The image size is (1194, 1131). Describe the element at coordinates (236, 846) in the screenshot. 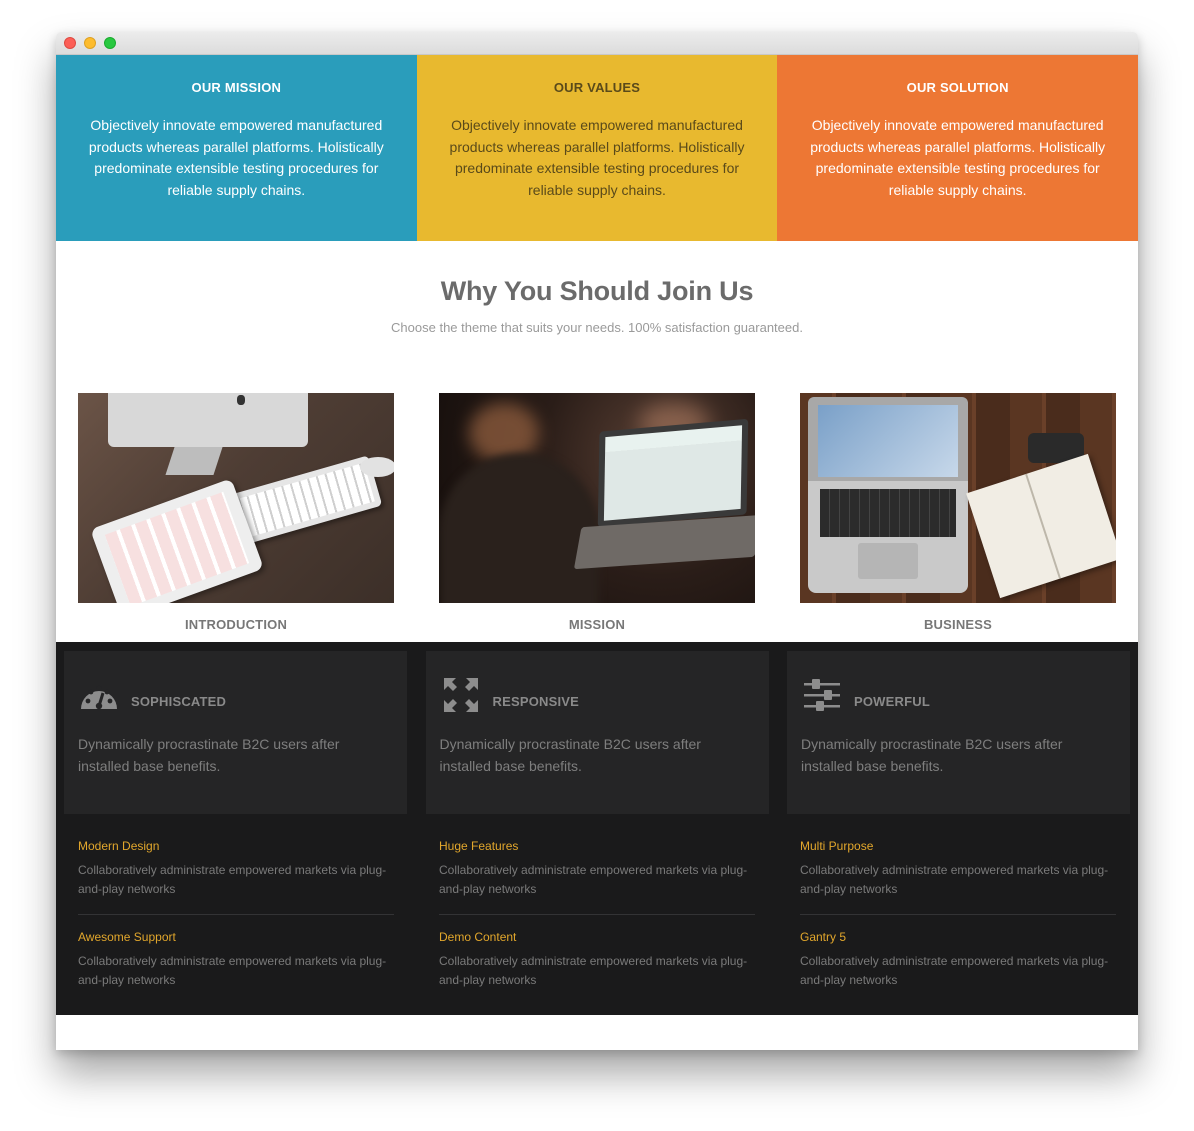

I see `list-item-title: Modern Design` at that location.